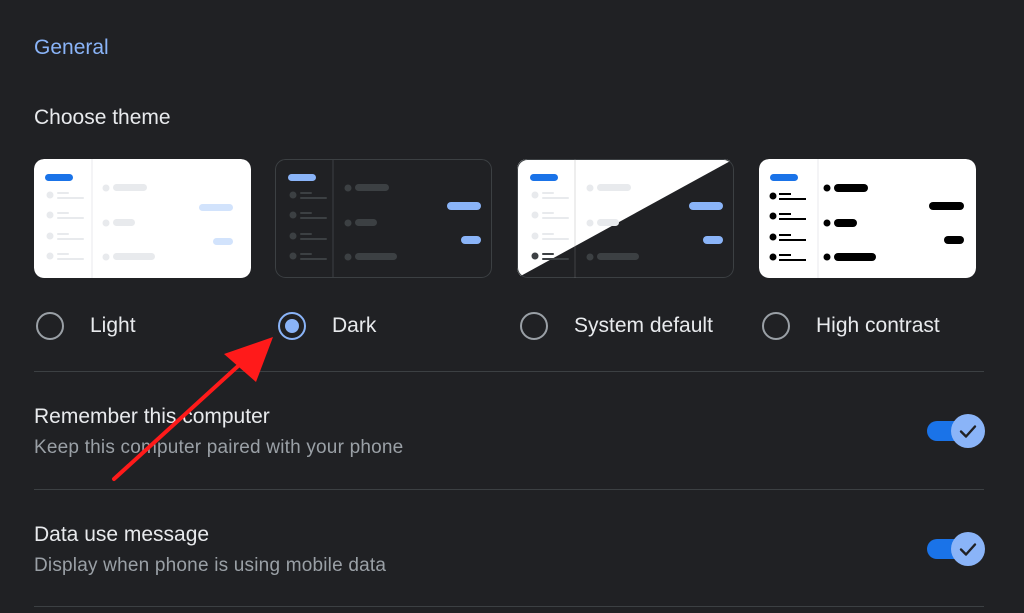 The image size is (1024, 613). What do you see at coordinates (50, 326) in the screenshot?
I see `radio-light` at bounding box center [50, 326].